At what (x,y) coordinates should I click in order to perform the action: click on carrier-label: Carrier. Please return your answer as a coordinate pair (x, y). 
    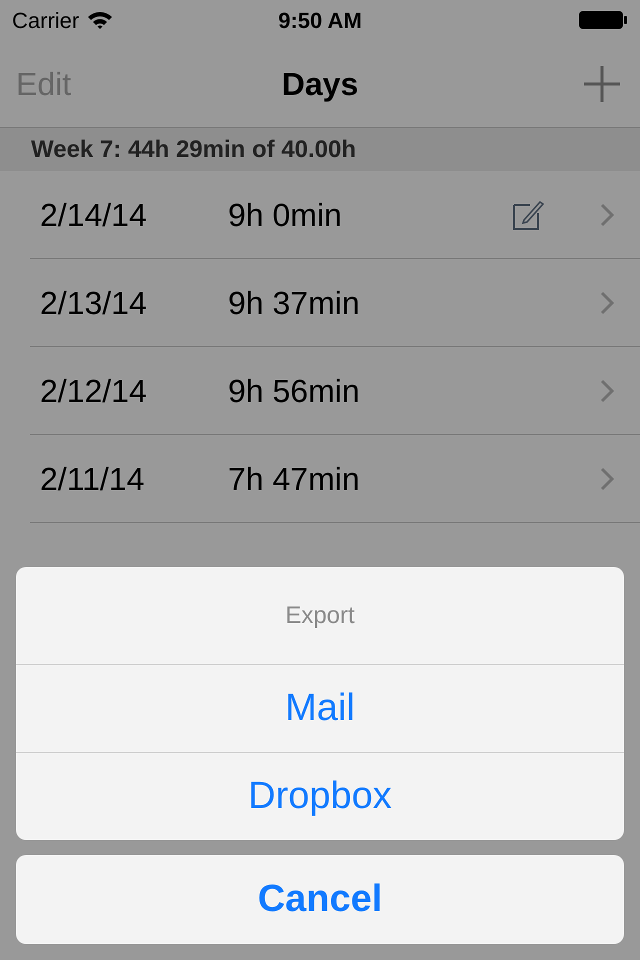
    Looking at the image, I should click on (46, 20).